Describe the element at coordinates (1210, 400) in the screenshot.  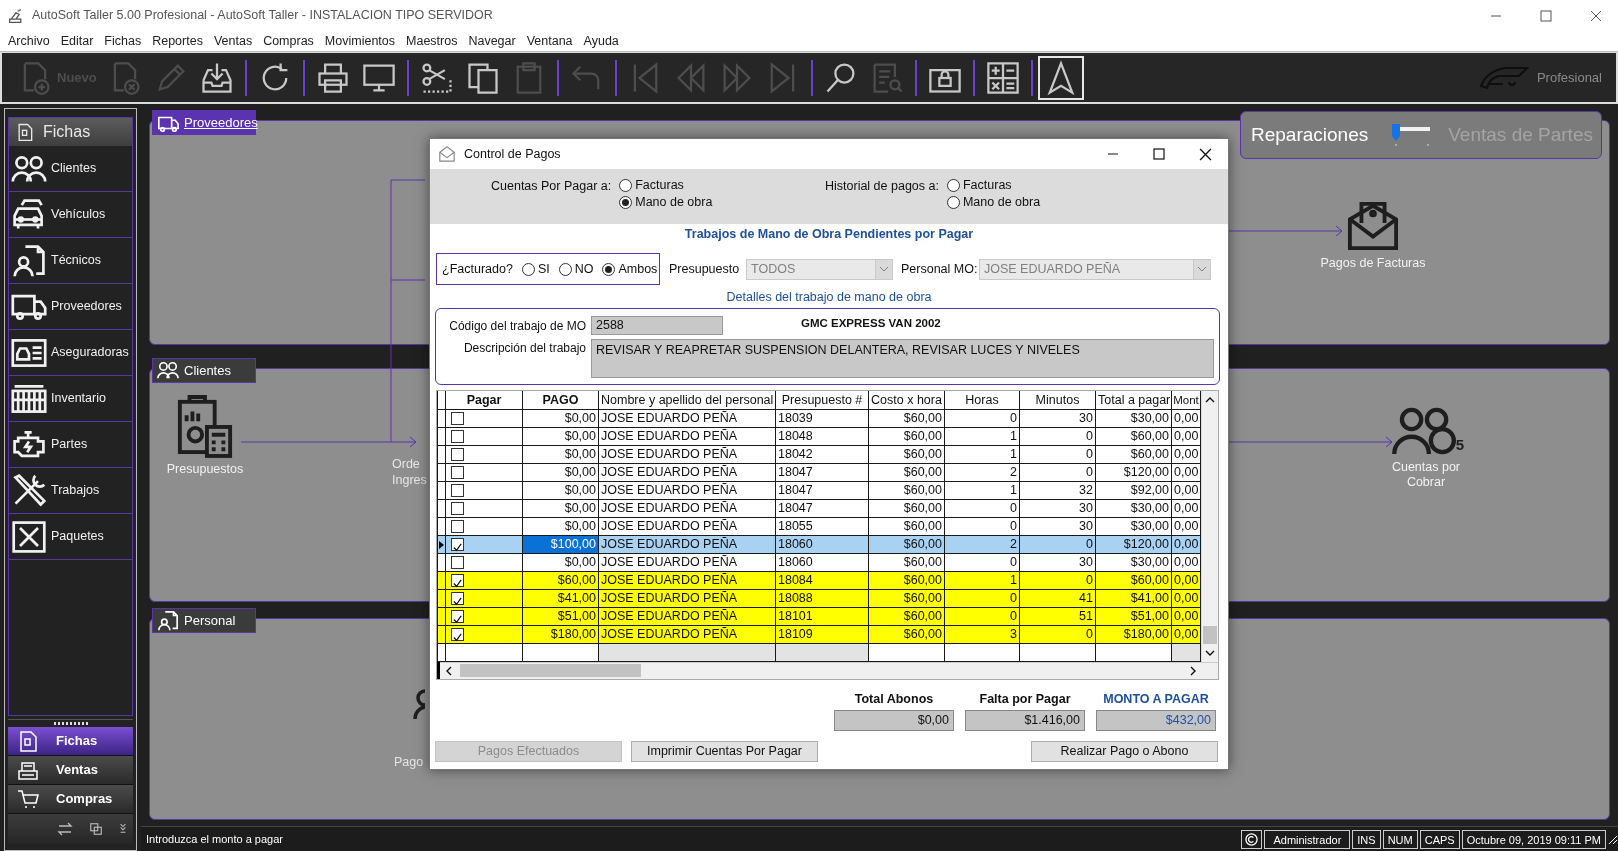
I see `scroll-up-icon` at that location.